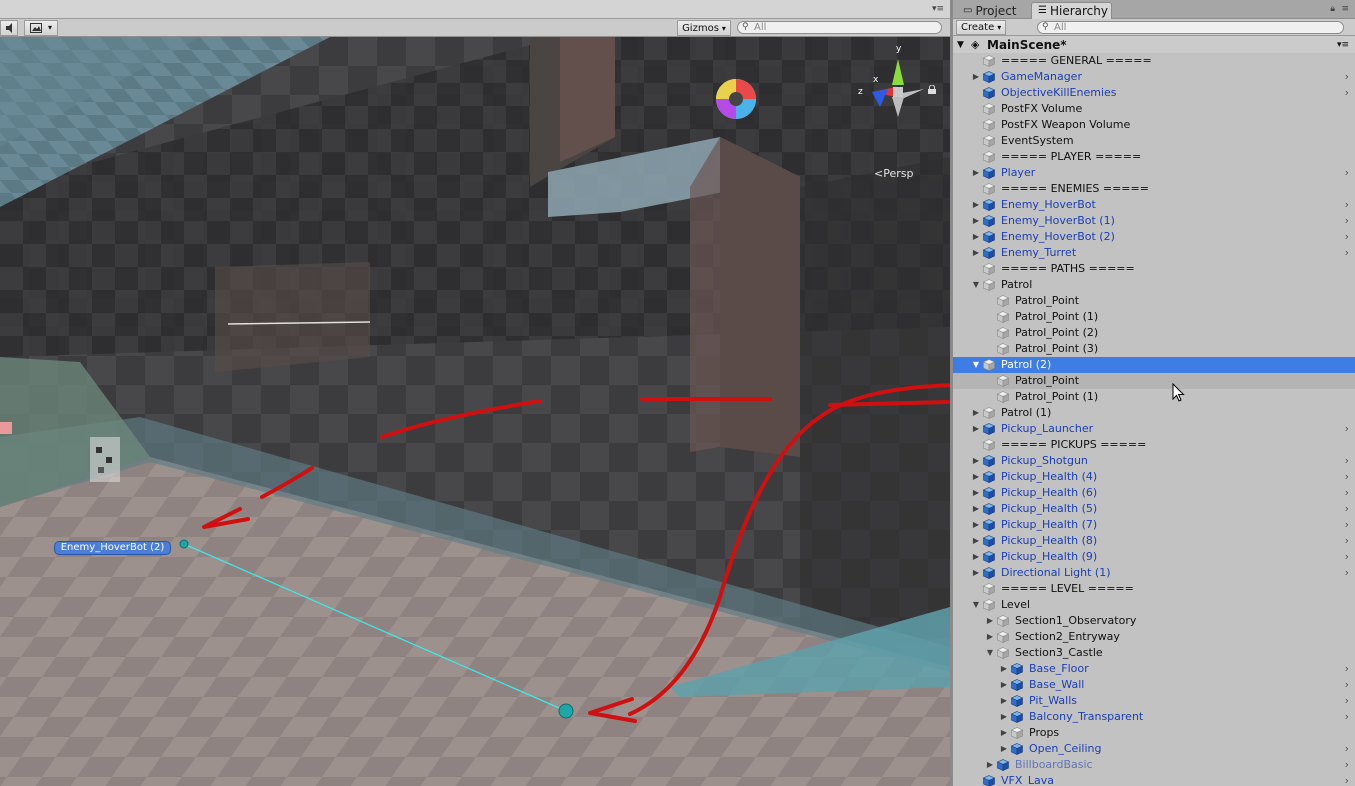  What do you see at coordinates (1154, 701) in the screenshot?
I see `hierarchy-row: ▶ Pit_Walls ›` at bounding box center [1154, 701].